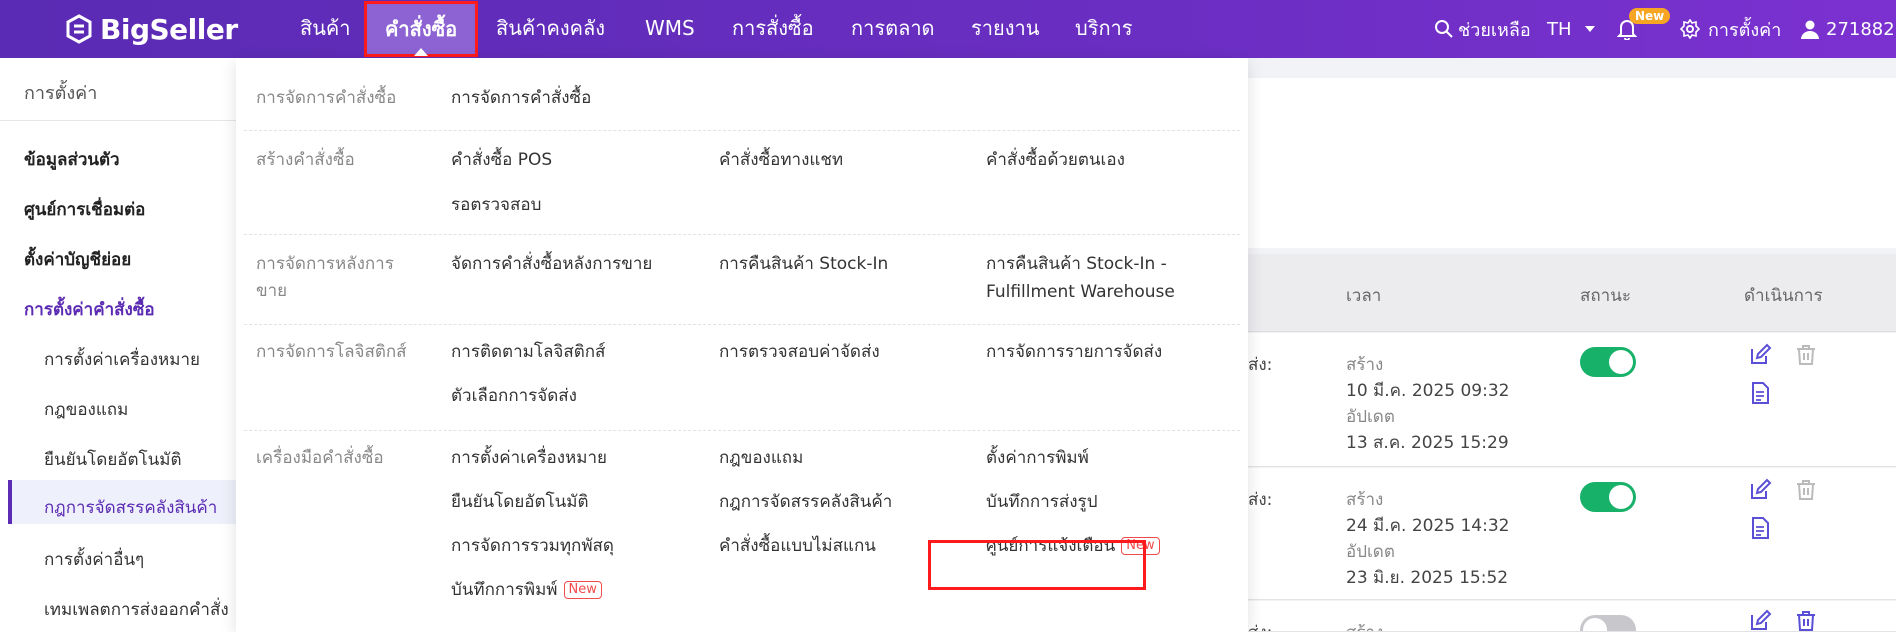 The width and height of the screenshot is (1896, 632). What do you see at coordinates (1427, 443) in the screenshot?
I see `updated-time: 13 ส.ค. 2025 15:29` at bounding box center [1427, 443].